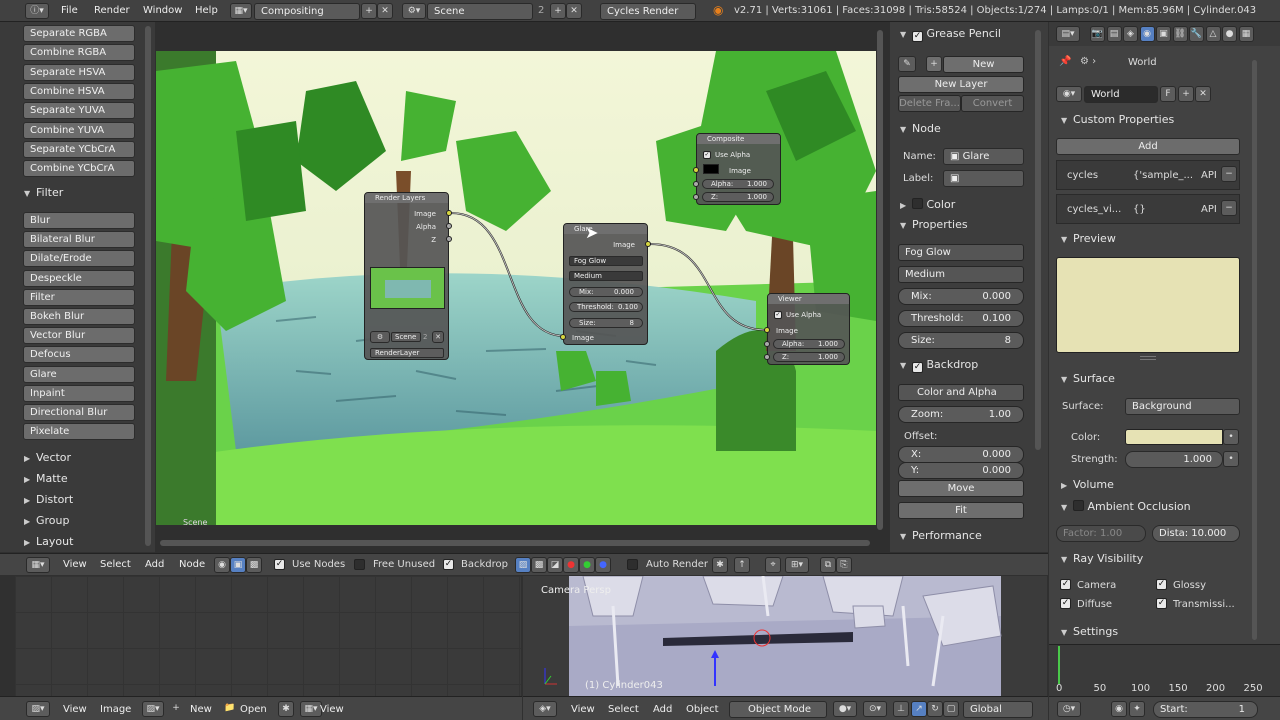 Image resolution: width=1280 pixels, height=720 pixels. Describe the element at coordinates (1186, 94) in the screenshot. I see `world-add-icon: +` at that location.